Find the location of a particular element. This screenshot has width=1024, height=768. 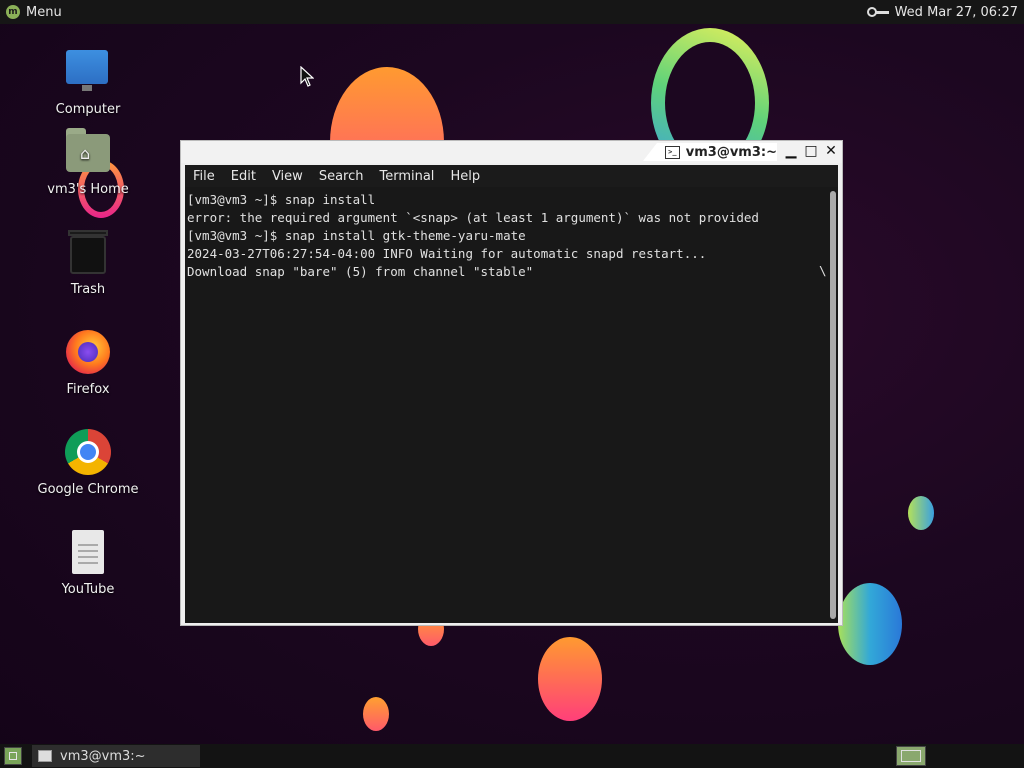

desktop-icon-computer: Computer is located at coordinates (88, 82).